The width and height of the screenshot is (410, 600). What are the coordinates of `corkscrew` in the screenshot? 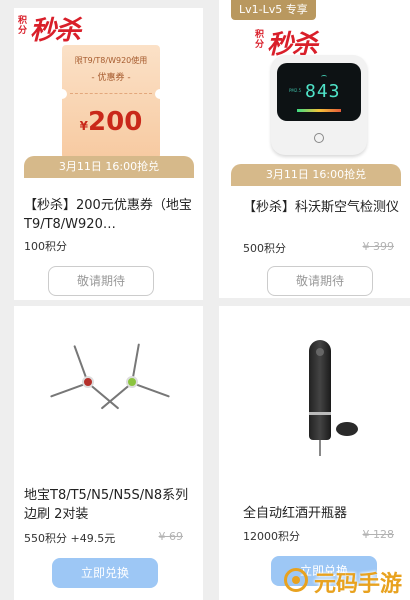 It's located at (320, 448).